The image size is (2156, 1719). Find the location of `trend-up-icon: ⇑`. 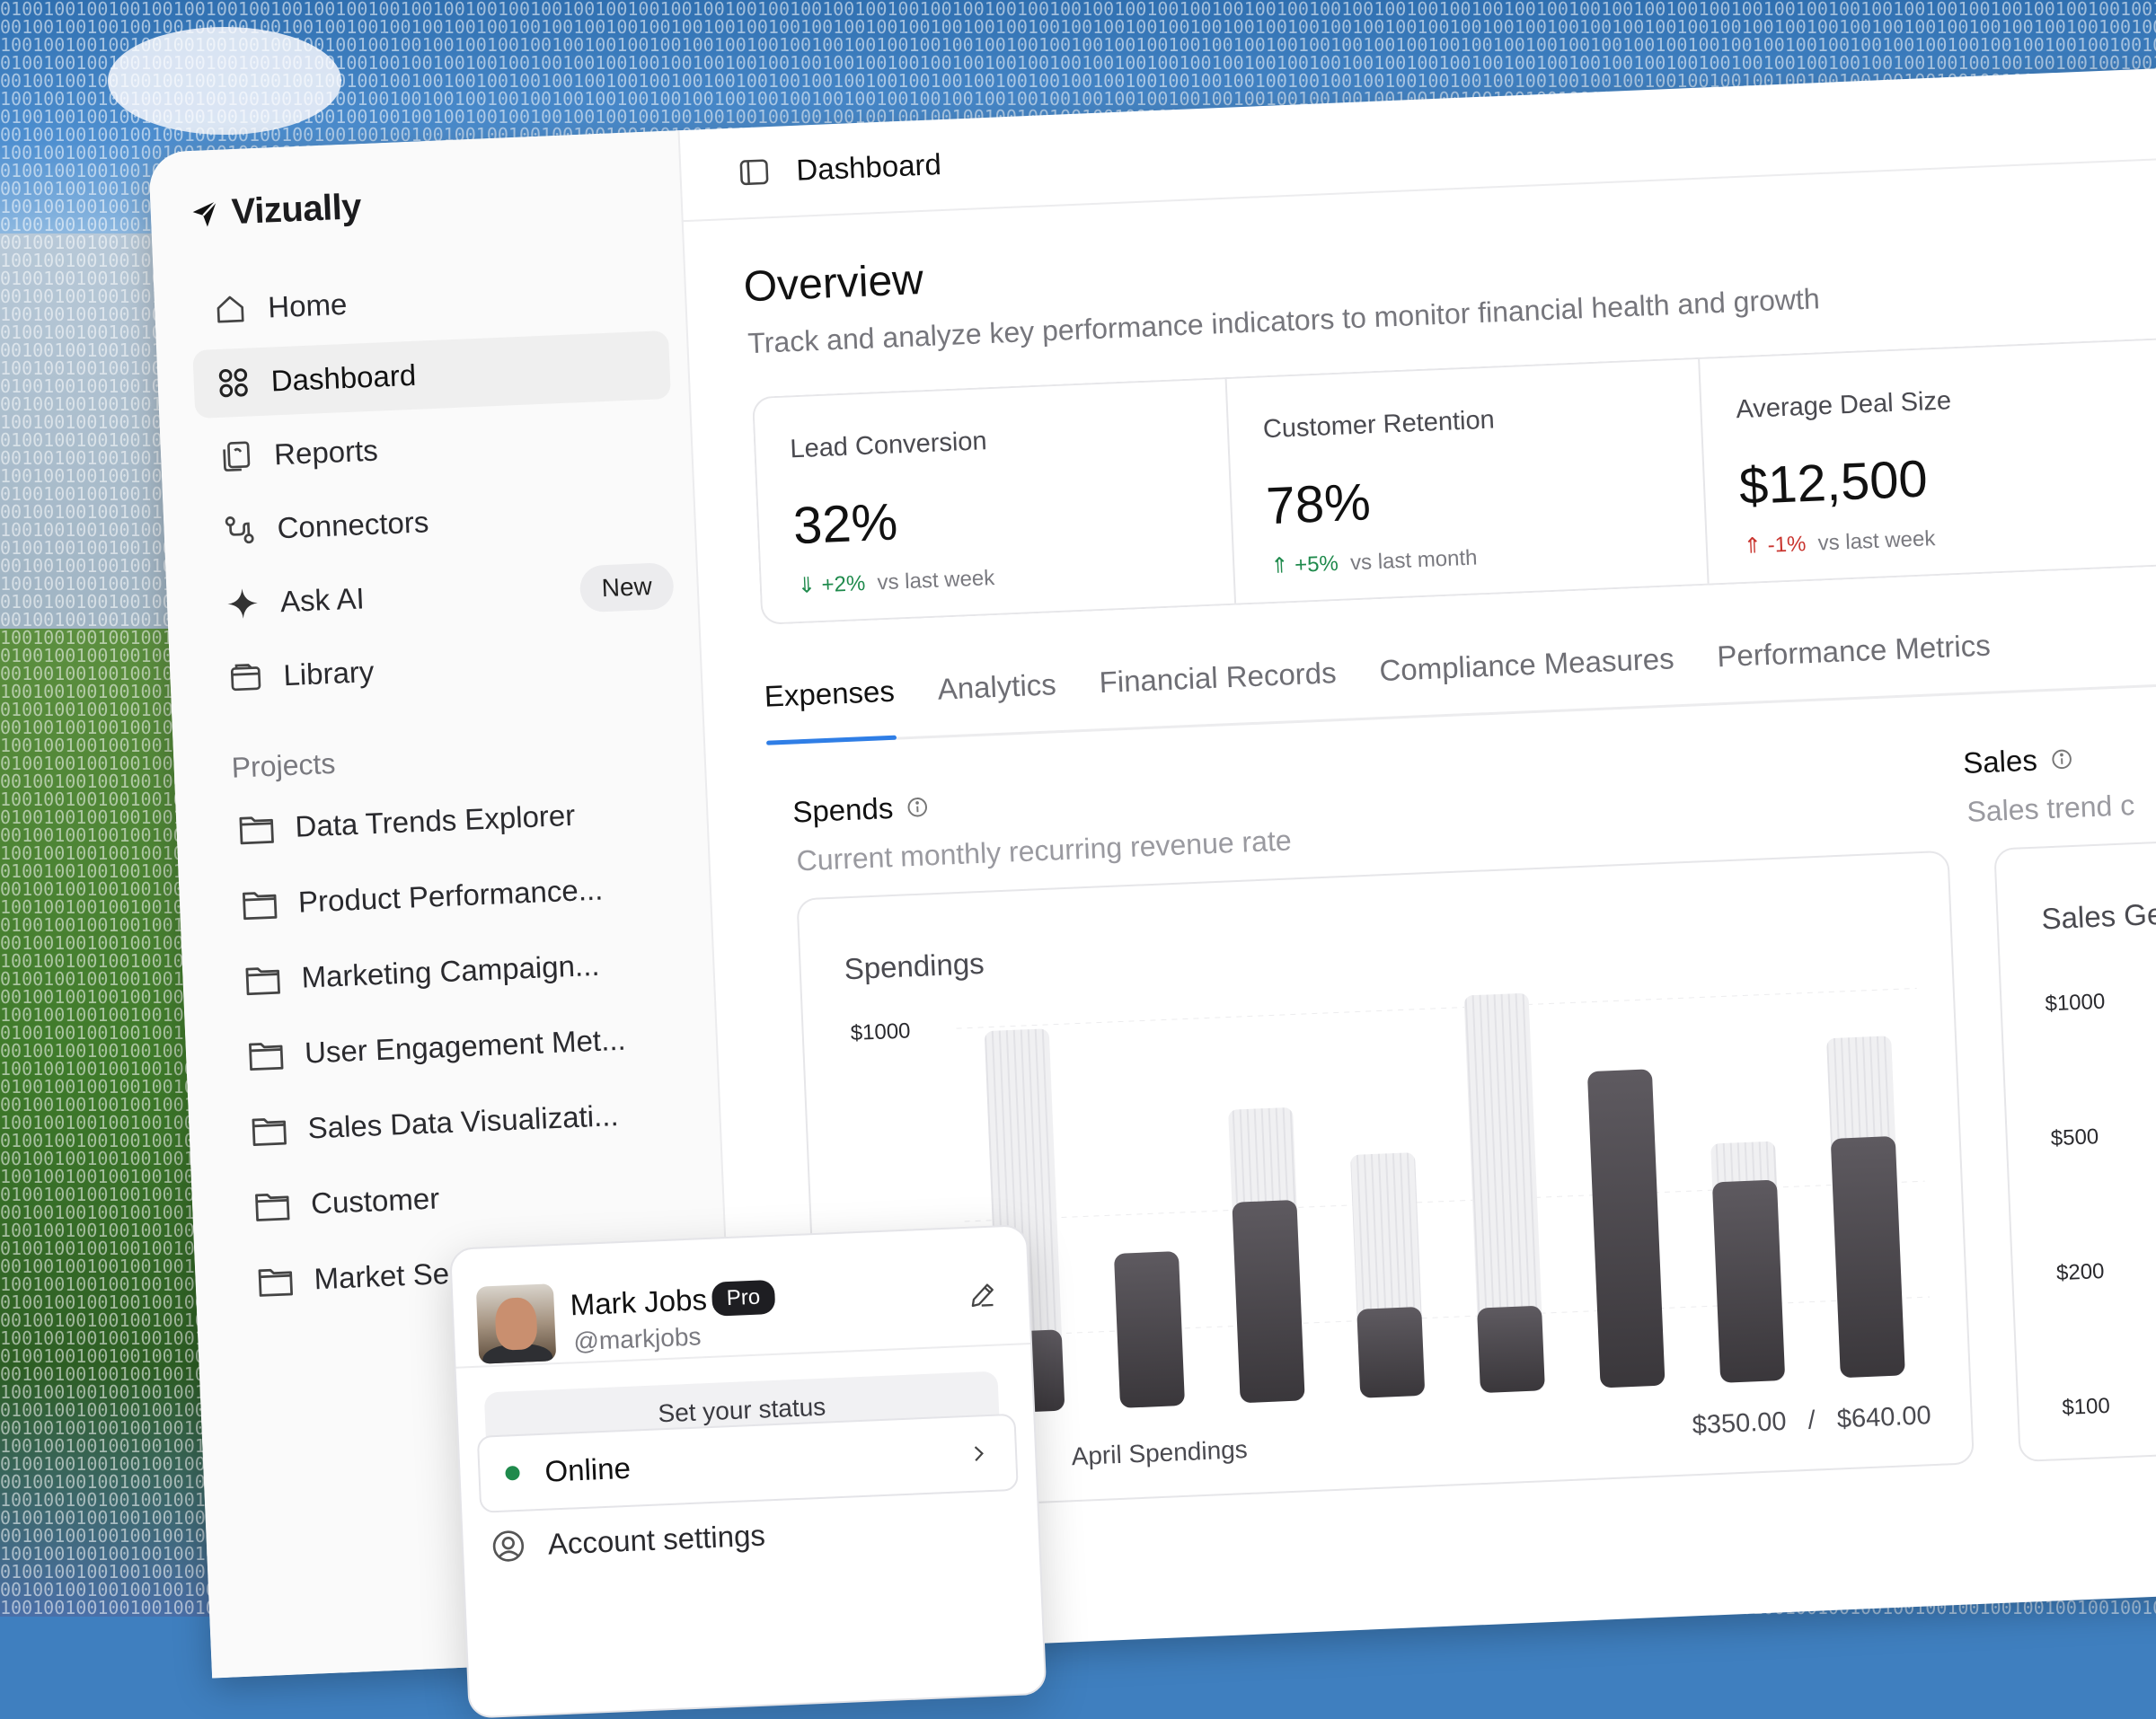

trend-up-icon: ⇑ is located at coordinates (1279, 566).